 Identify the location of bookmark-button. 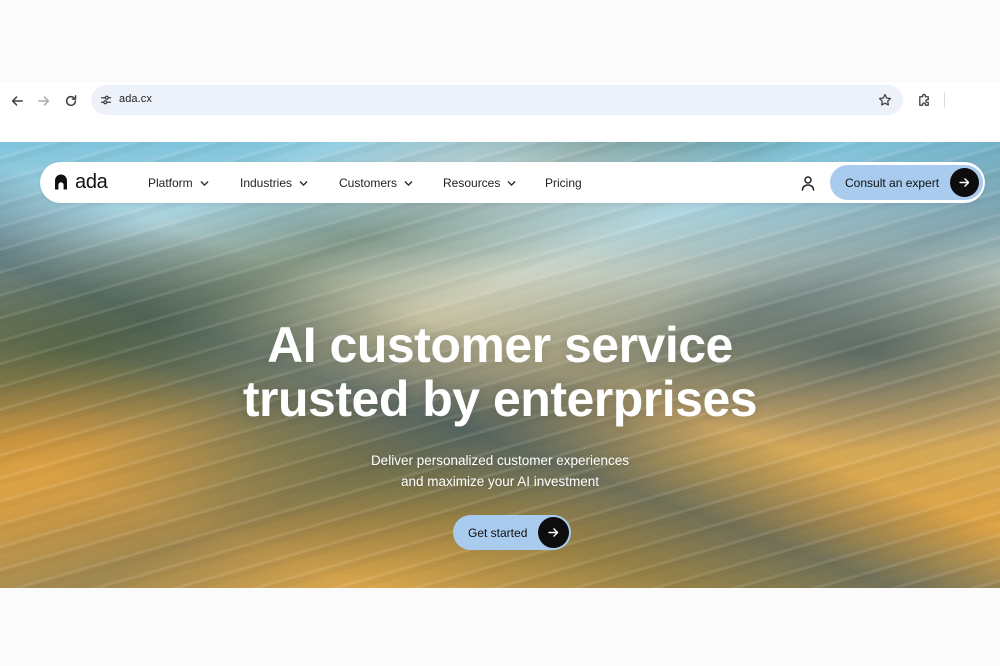
(885, 100).